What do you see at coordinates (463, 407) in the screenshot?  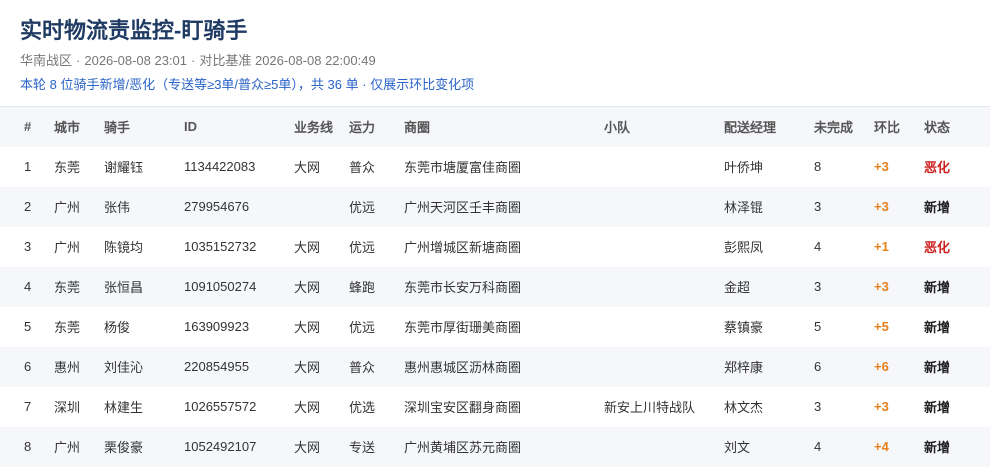 I see `cell-zone: 深圳宝安区翻身商圈` at bounding box center [463, 407].